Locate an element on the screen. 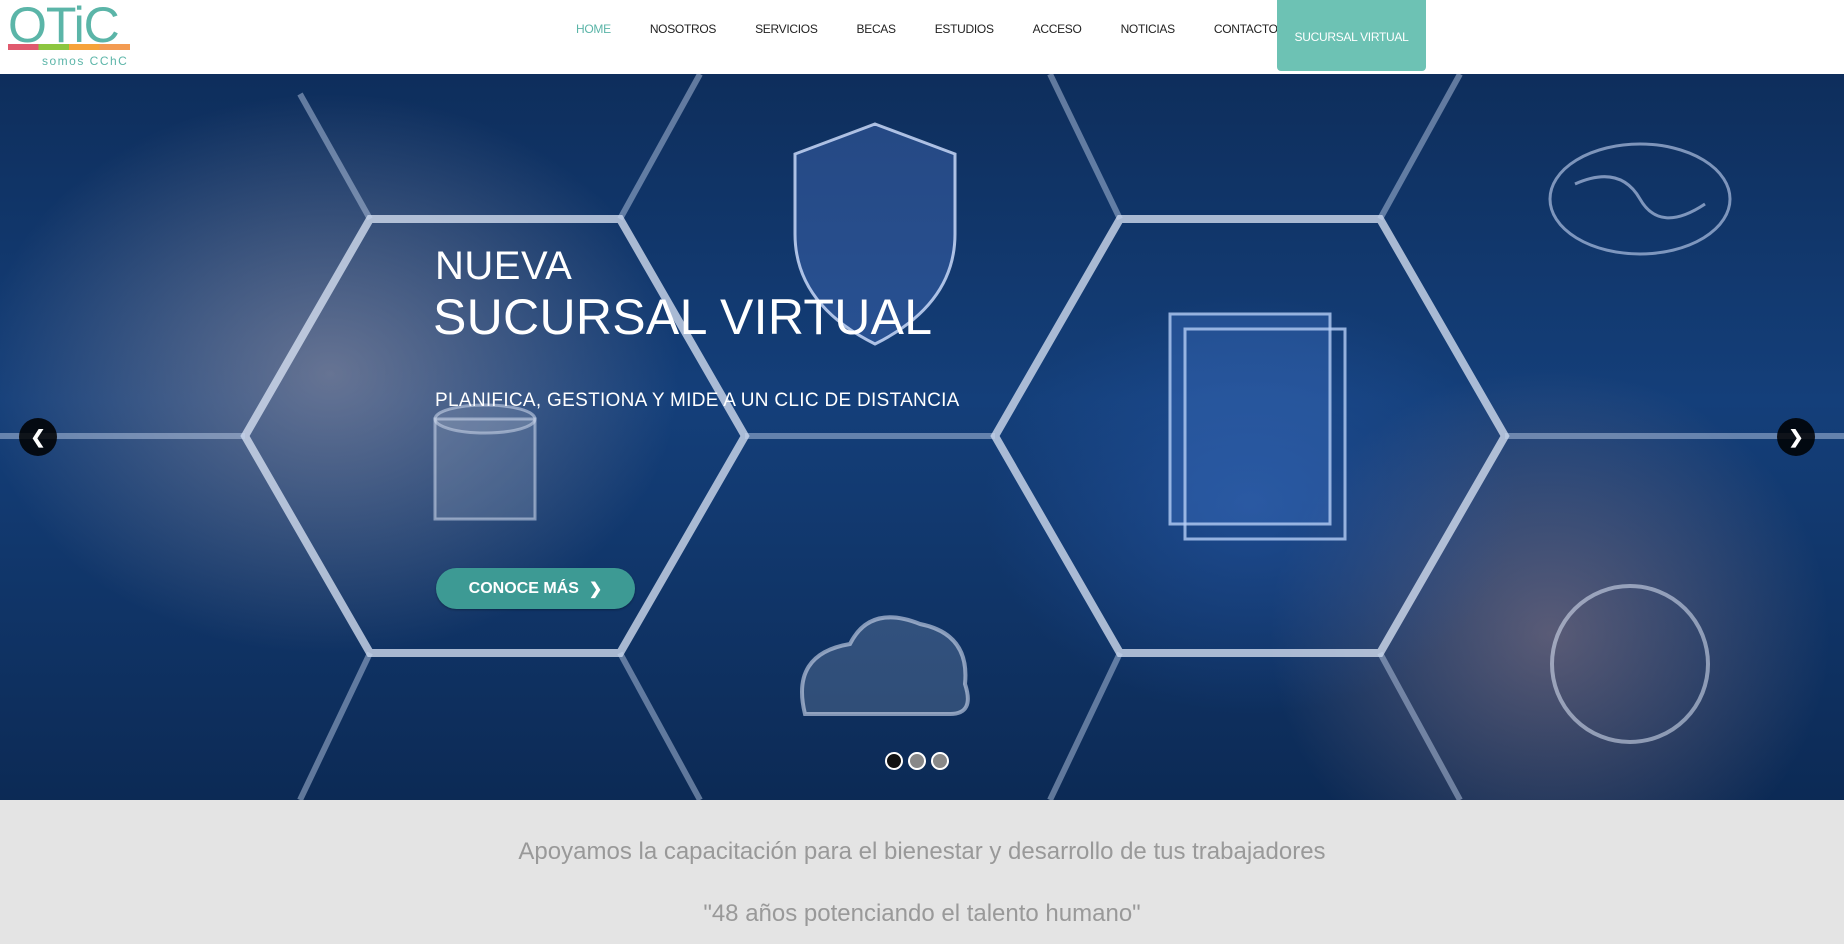 The height and width of the screenshot is (944, 1844). nav-item-home: HOME is located at coordinates (593, 18).